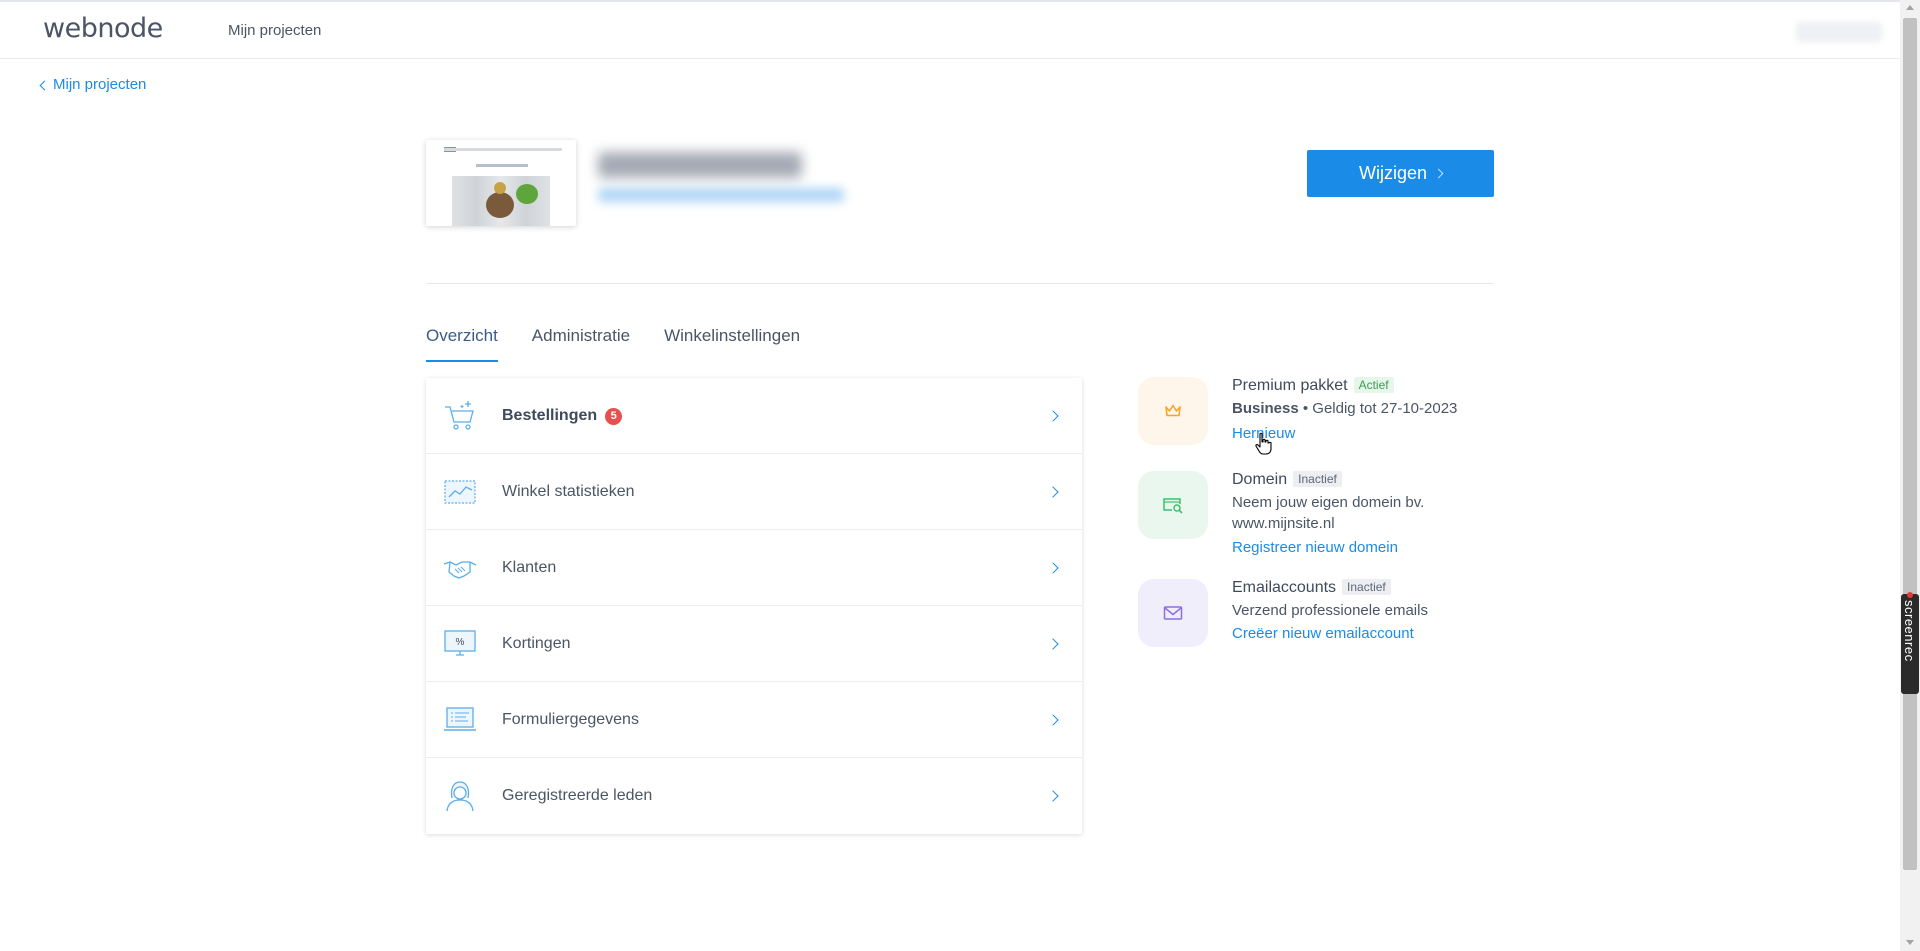 The width and height of the screenshot is (1920, 951). What do you see at coordinates (1378, 408) in the screenshot?
I see `plan-validity: • Geldig tot 27-10-2023` at bounding box center [1378, 408].